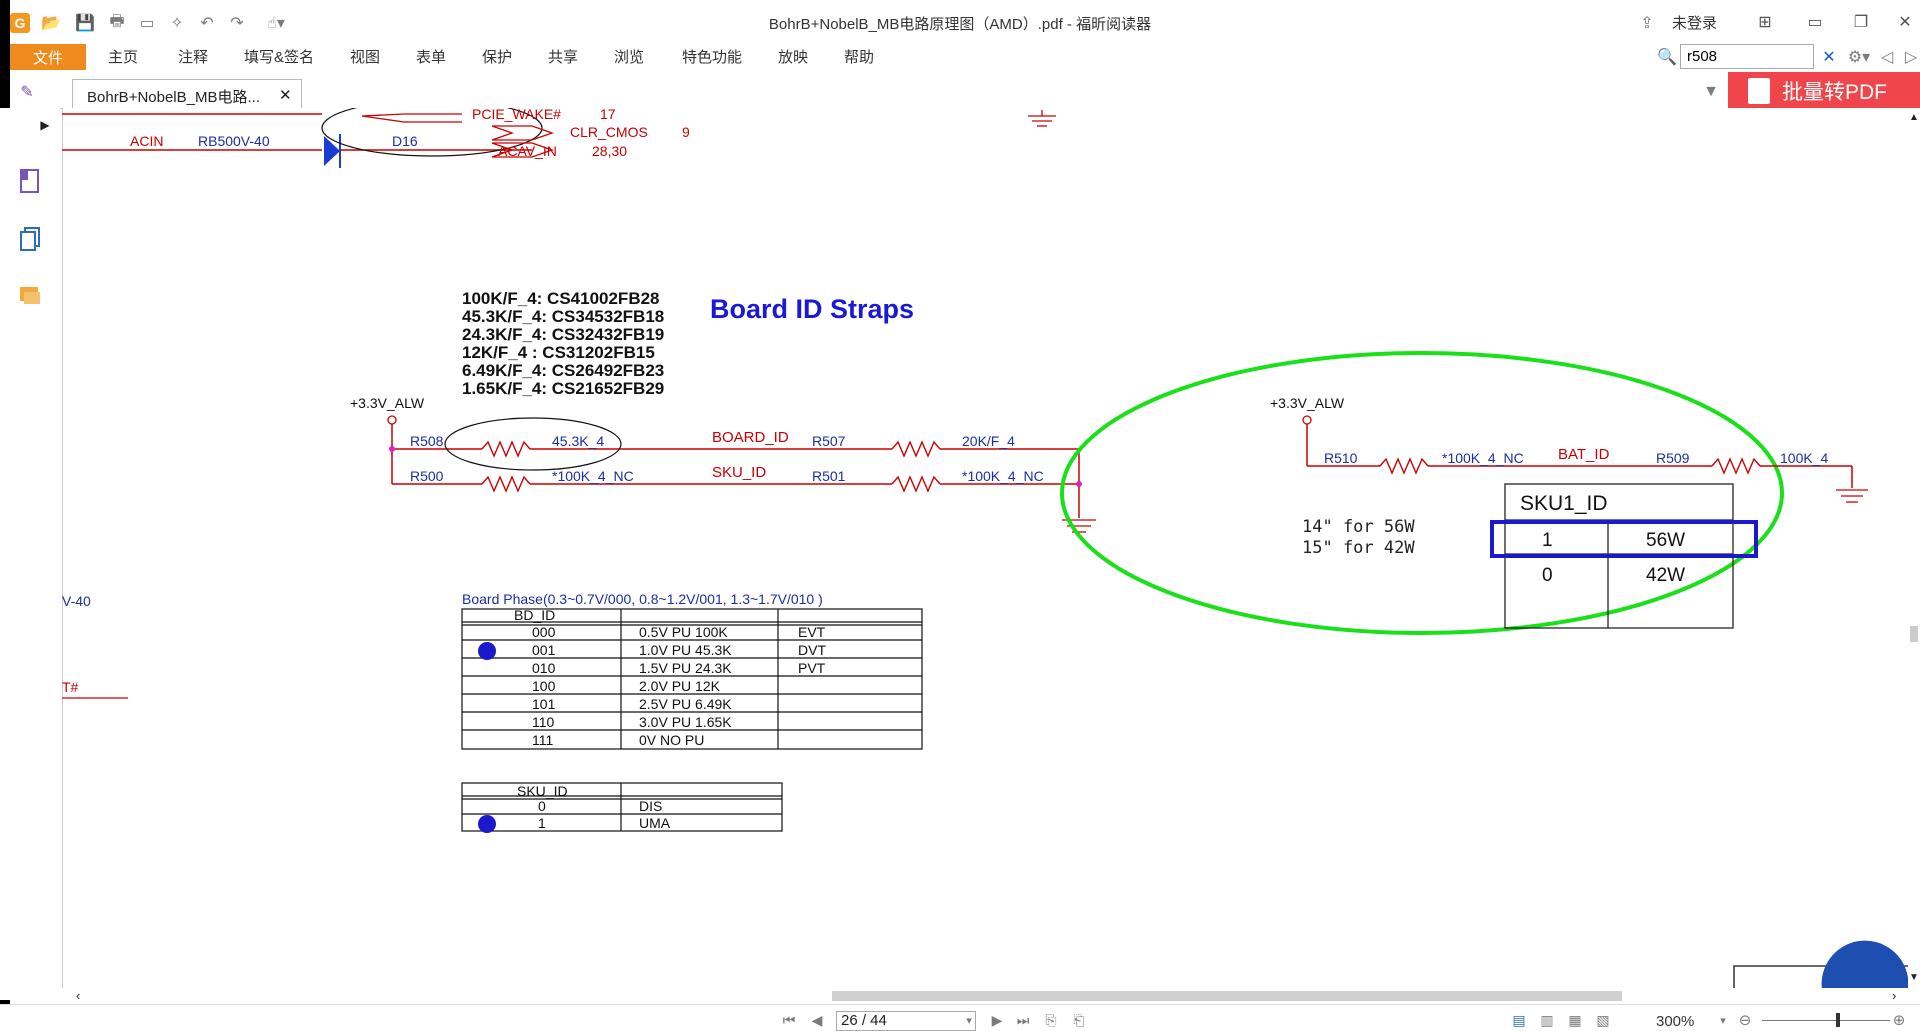  I want to click on note-15-inch: 15" for 42W, so click(1358, 548).